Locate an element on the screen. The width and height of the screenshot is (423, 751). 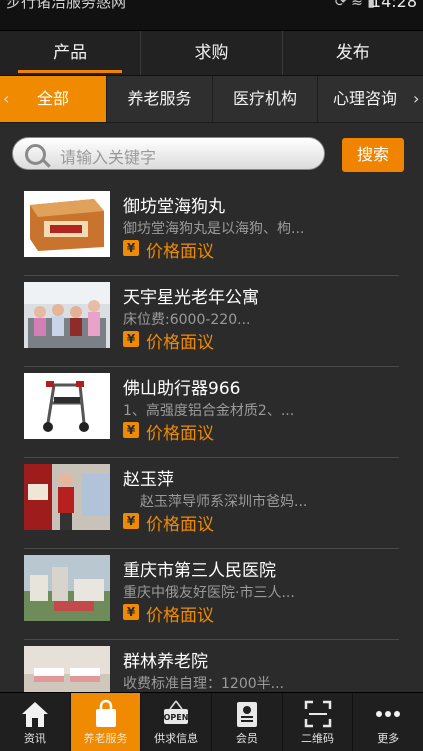
list-item: 佛山助行器966 1、高强度铝合金材质2、... ¥ 价格面议 is located at coordinates (211, 412).